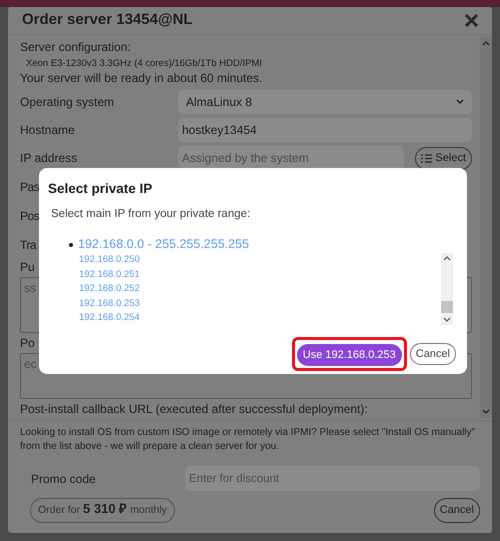 The image size is (500, 541). What do you see at coordinates (151, 214) in the screenshot?
I see `prompt-text: Select main IP from your private range:` at bounding box center [151, 214].